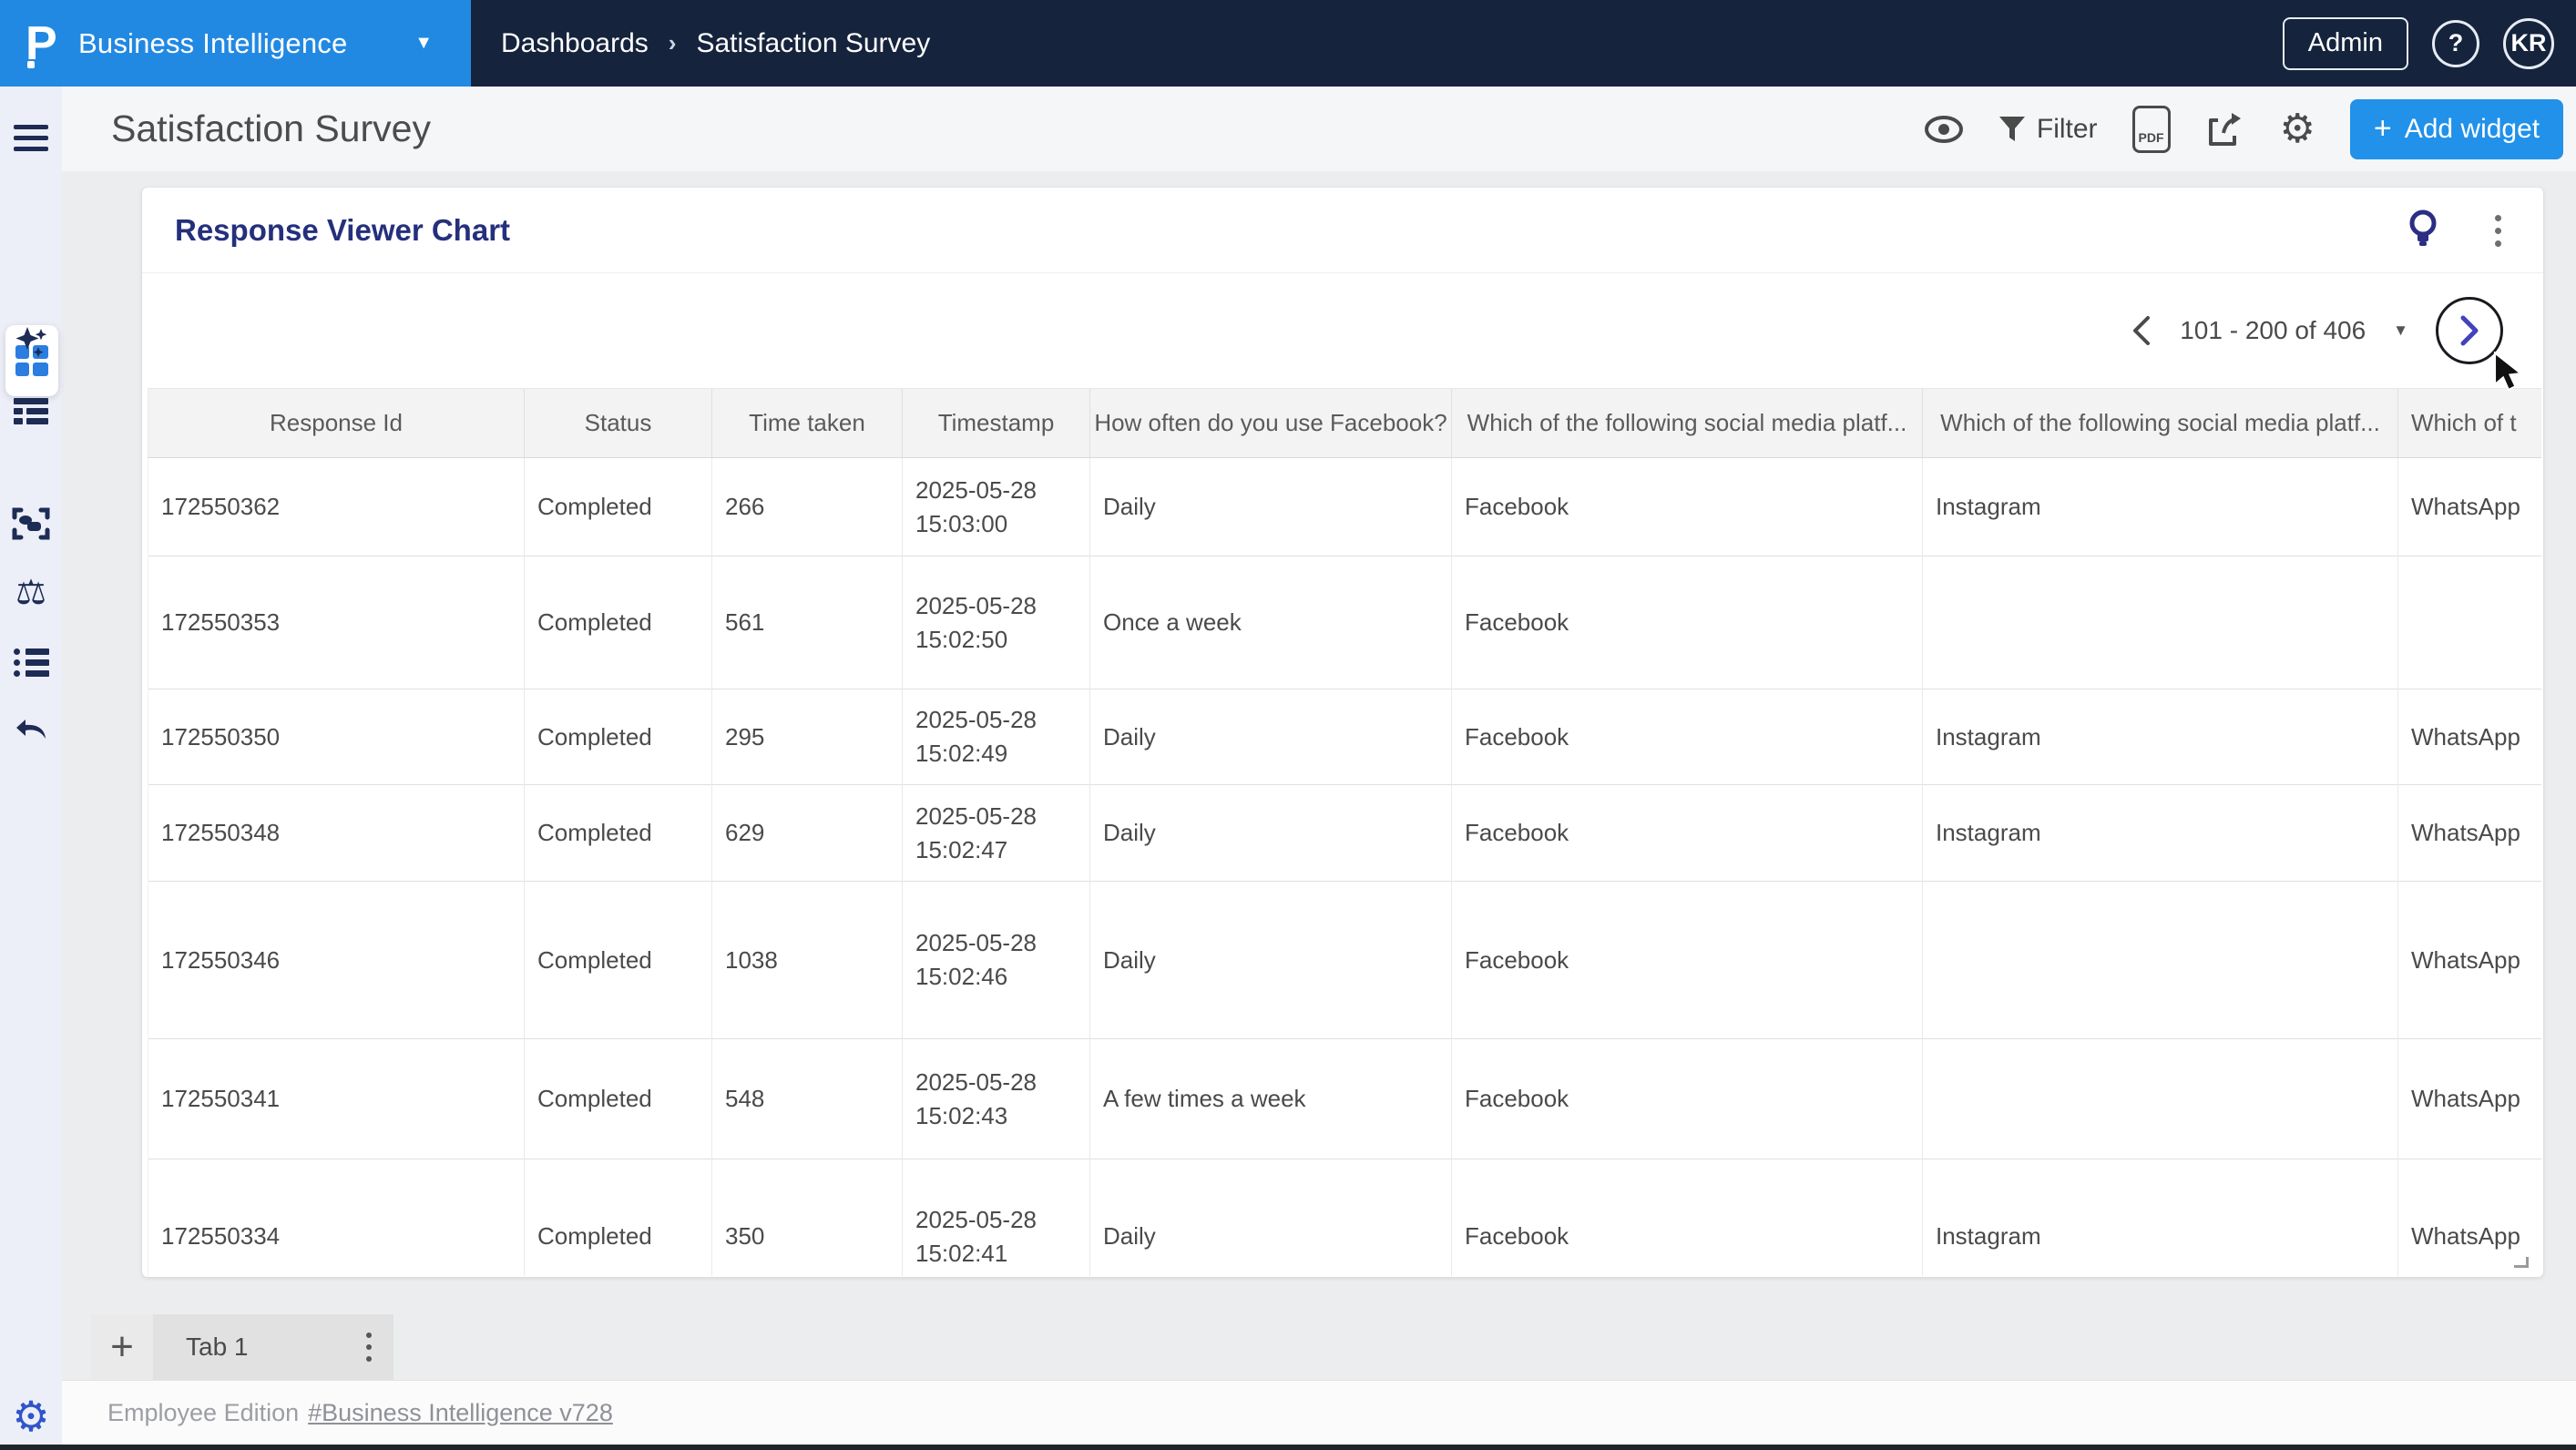  I want to click on widget-resize-handle, so click(2519, 1259).